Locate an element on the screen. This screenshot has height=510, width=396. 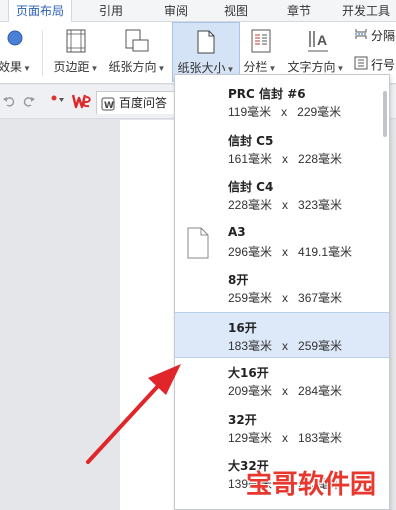
site-watermark: 宝哥软件园 is located at coordinates (316, 481).